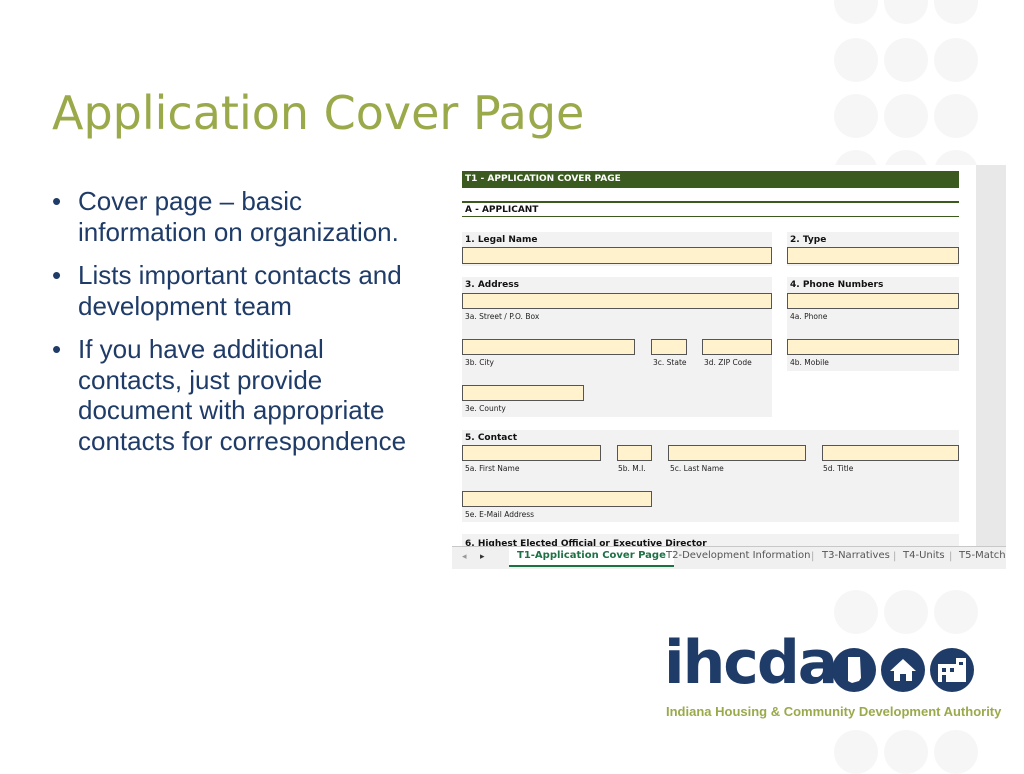 This screenshot has height=774, width=1024. Describe the element at coordinates (501, 240) in the screenshot. I see `legal-name-label: 1. Legal Name` at that location.